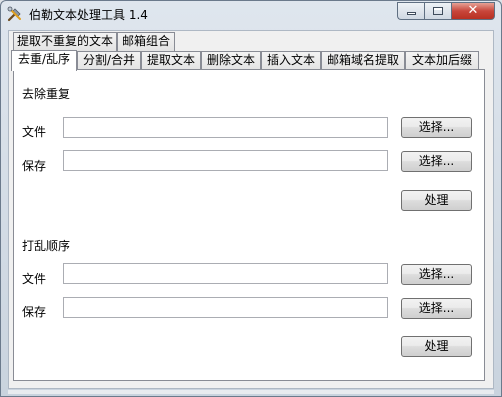 The width and height of the screenshot is (502, 397). What do you see at coordinates (225, 127) in the screenshot?
I see `dedupe-file-input` at bounding box center [225, 127].